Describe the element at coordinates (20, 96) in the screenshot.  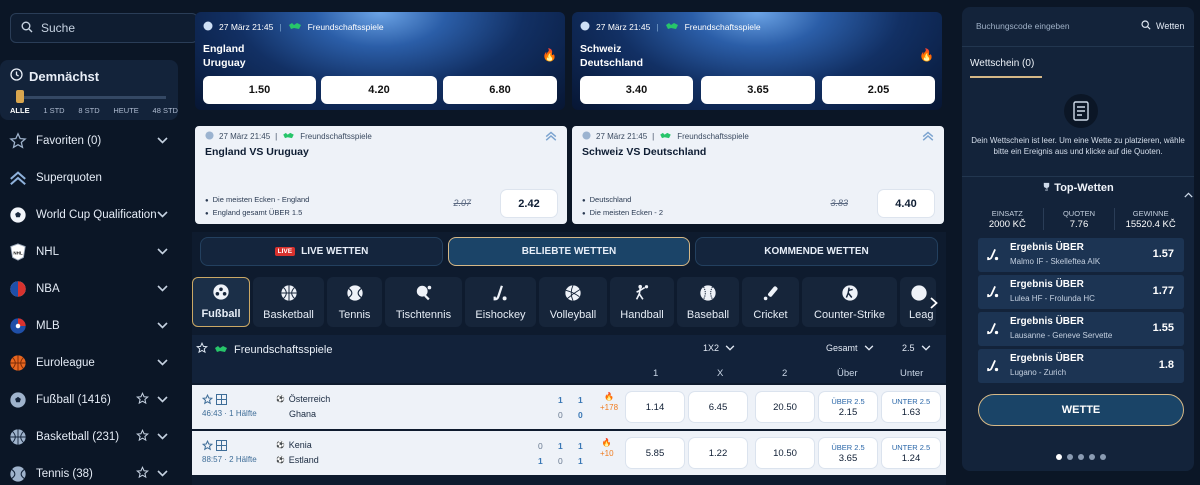
I see `time-range-slider-handle` at that location.